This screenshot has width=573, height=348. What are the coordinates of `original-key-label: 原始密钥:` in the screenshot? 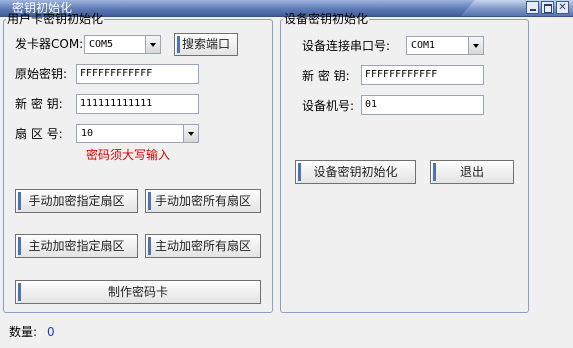 It's located at (41, 74).